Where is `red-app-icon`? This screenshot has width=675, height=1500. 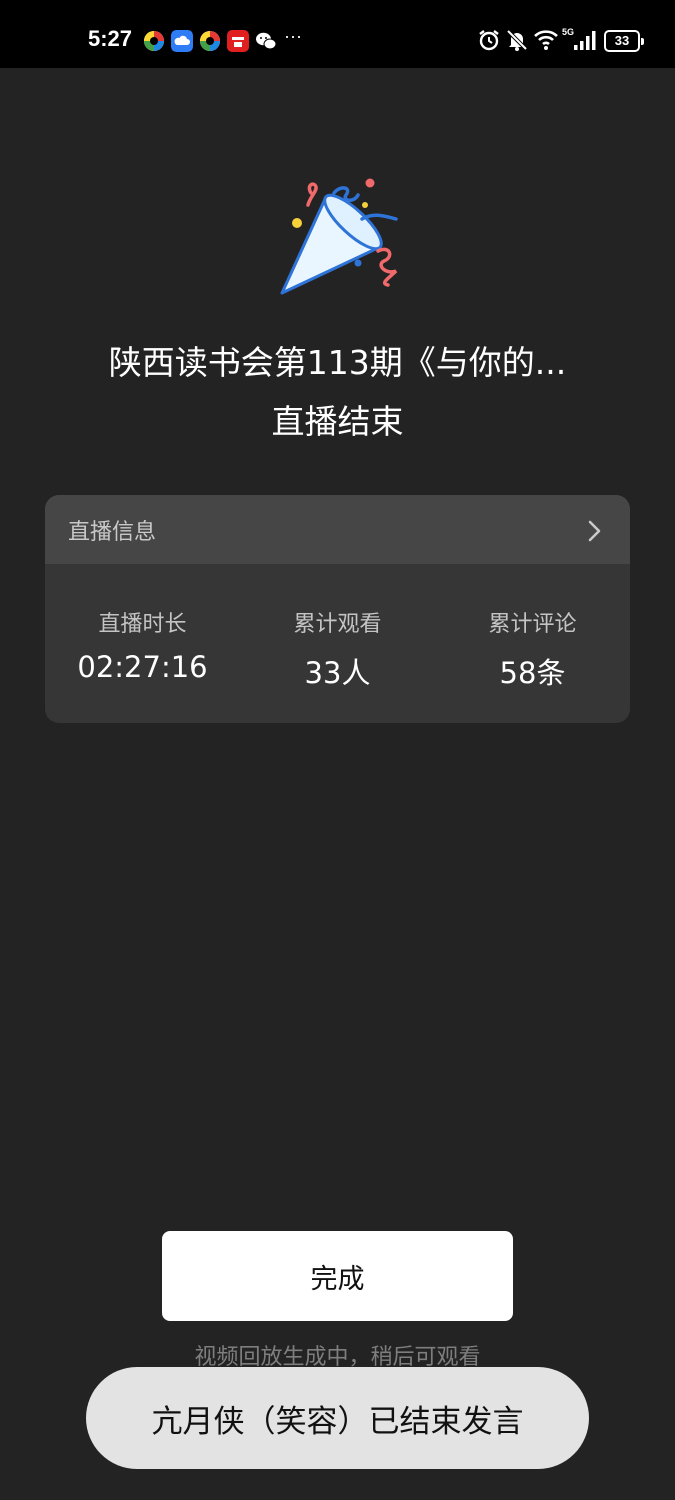
red-app-icon is located at coordinates (238, 41).